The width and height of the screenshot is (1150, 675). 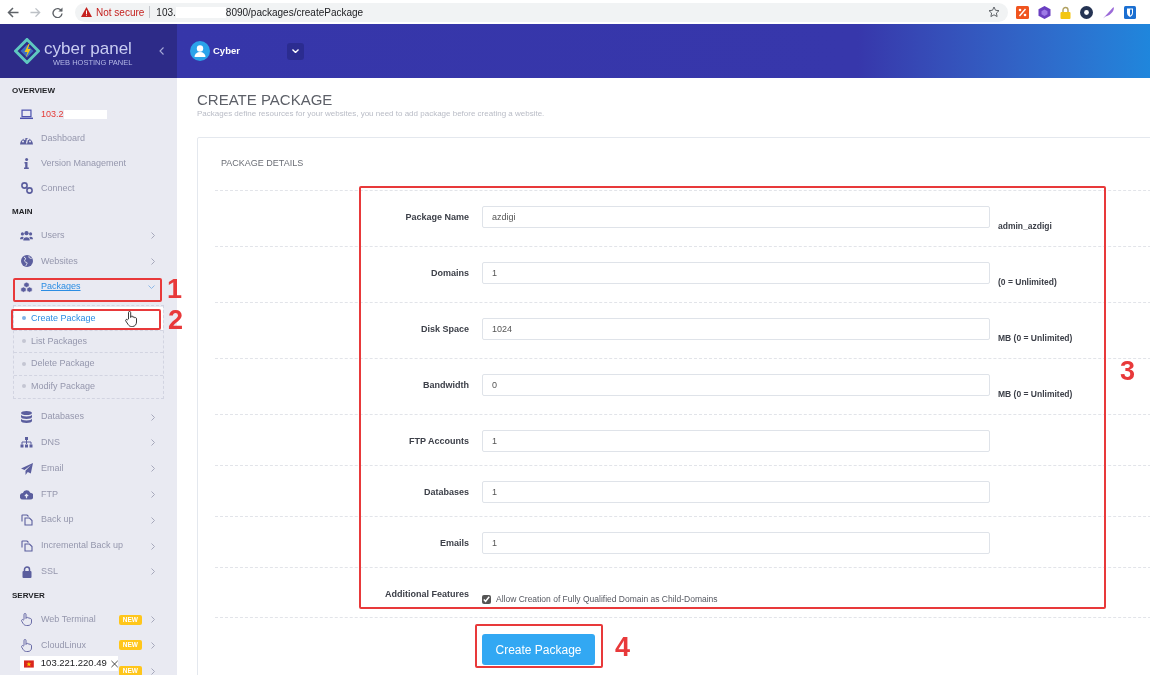 I want to click on sidebar-item: 103.2, so click(x=42, y=114).